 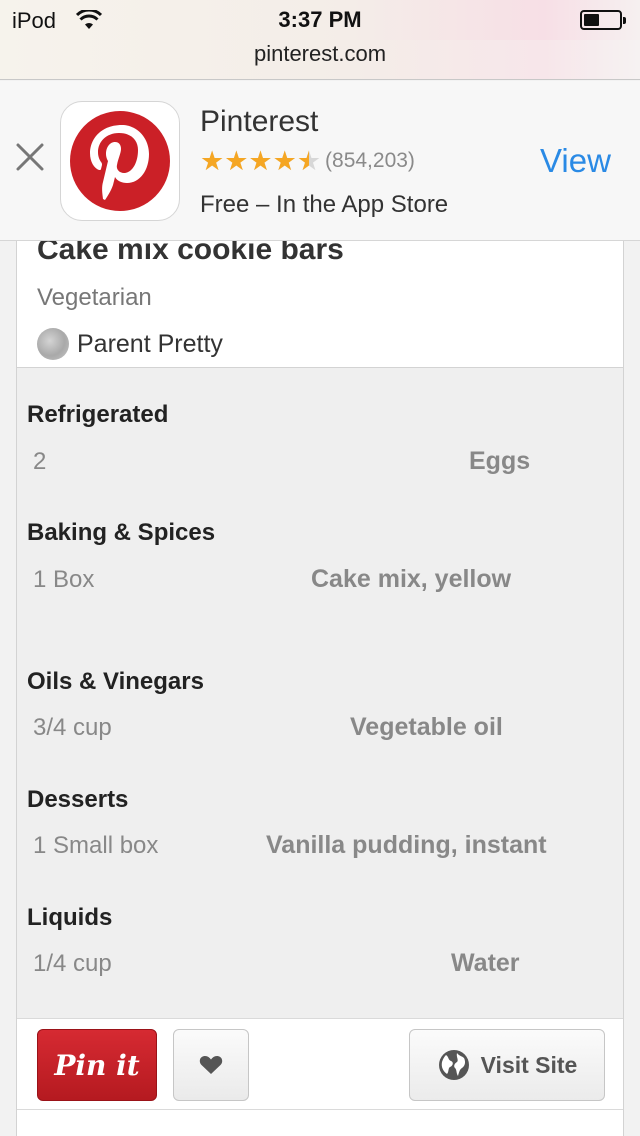 I want to click on pin-it-button: Pin it, so click(x=97, y=1065).